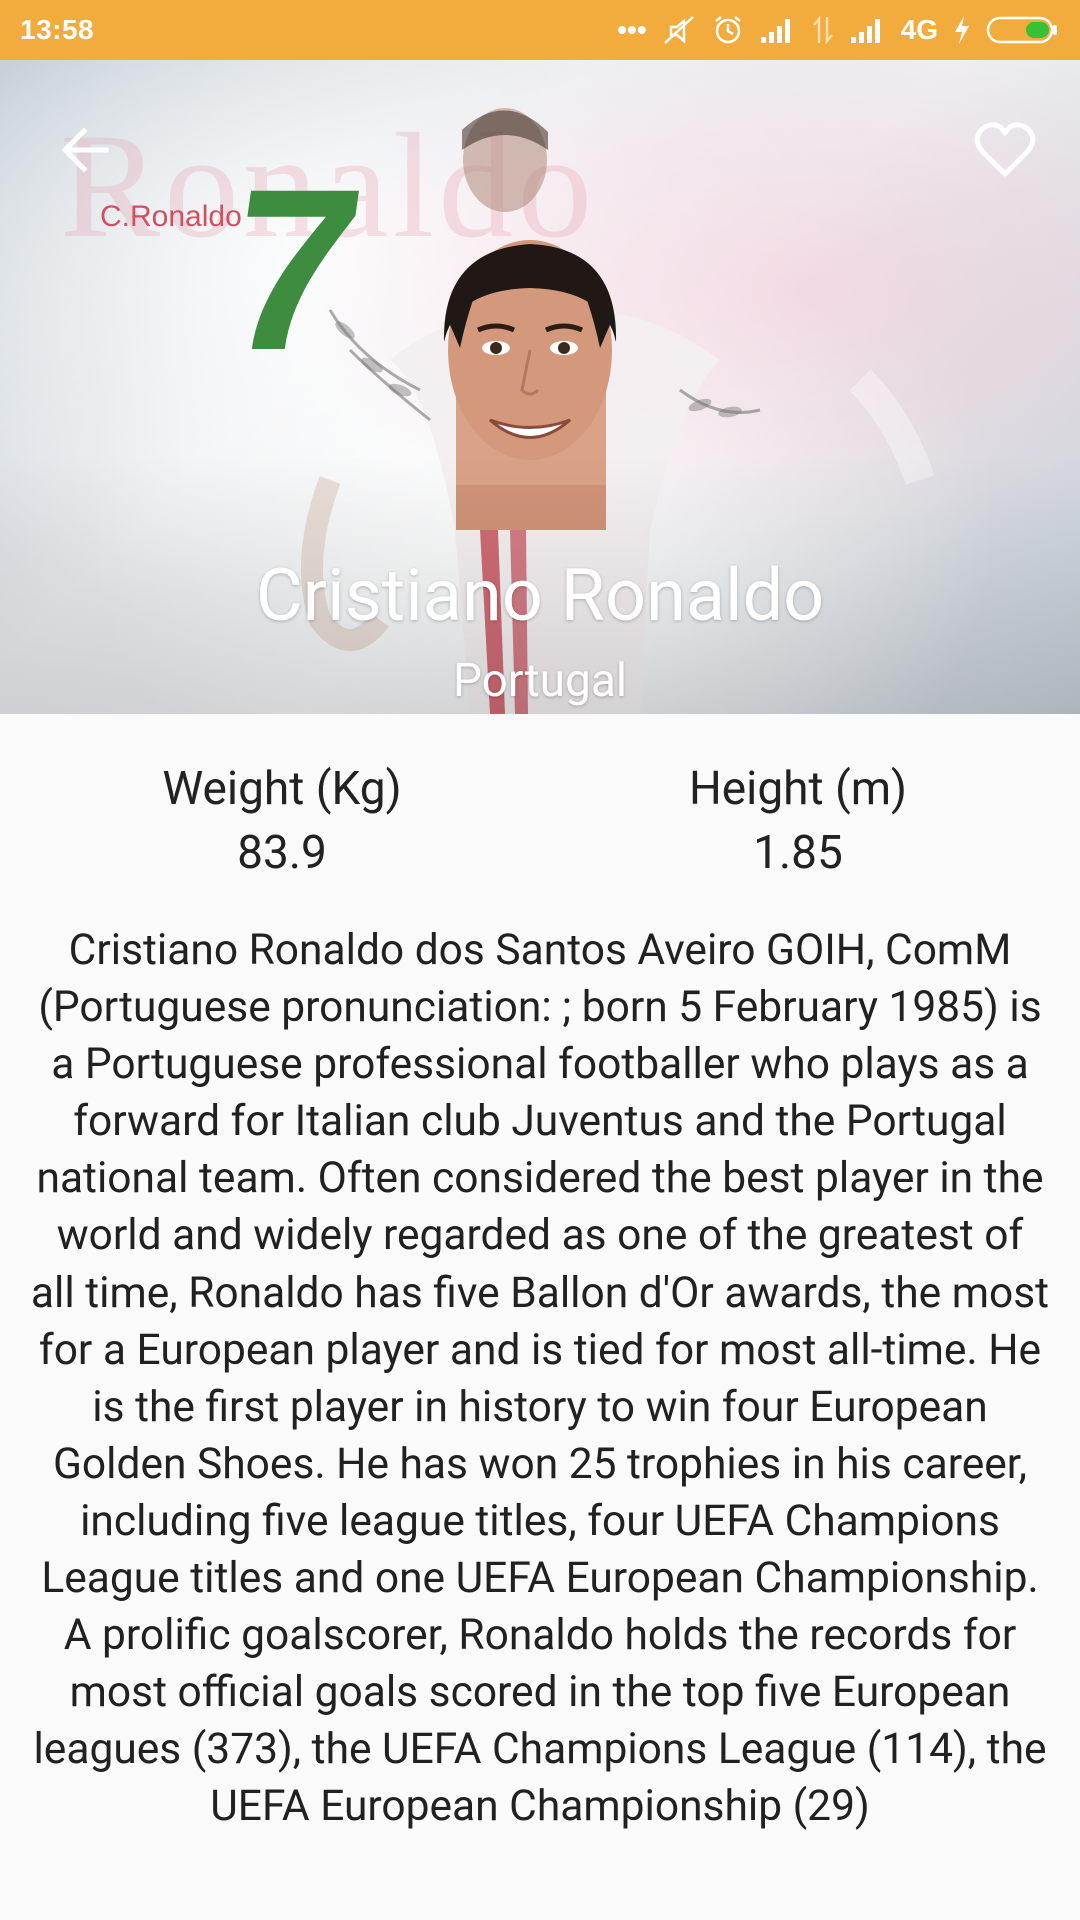  I want to click on arrow-back-icon, so click(85, 150).